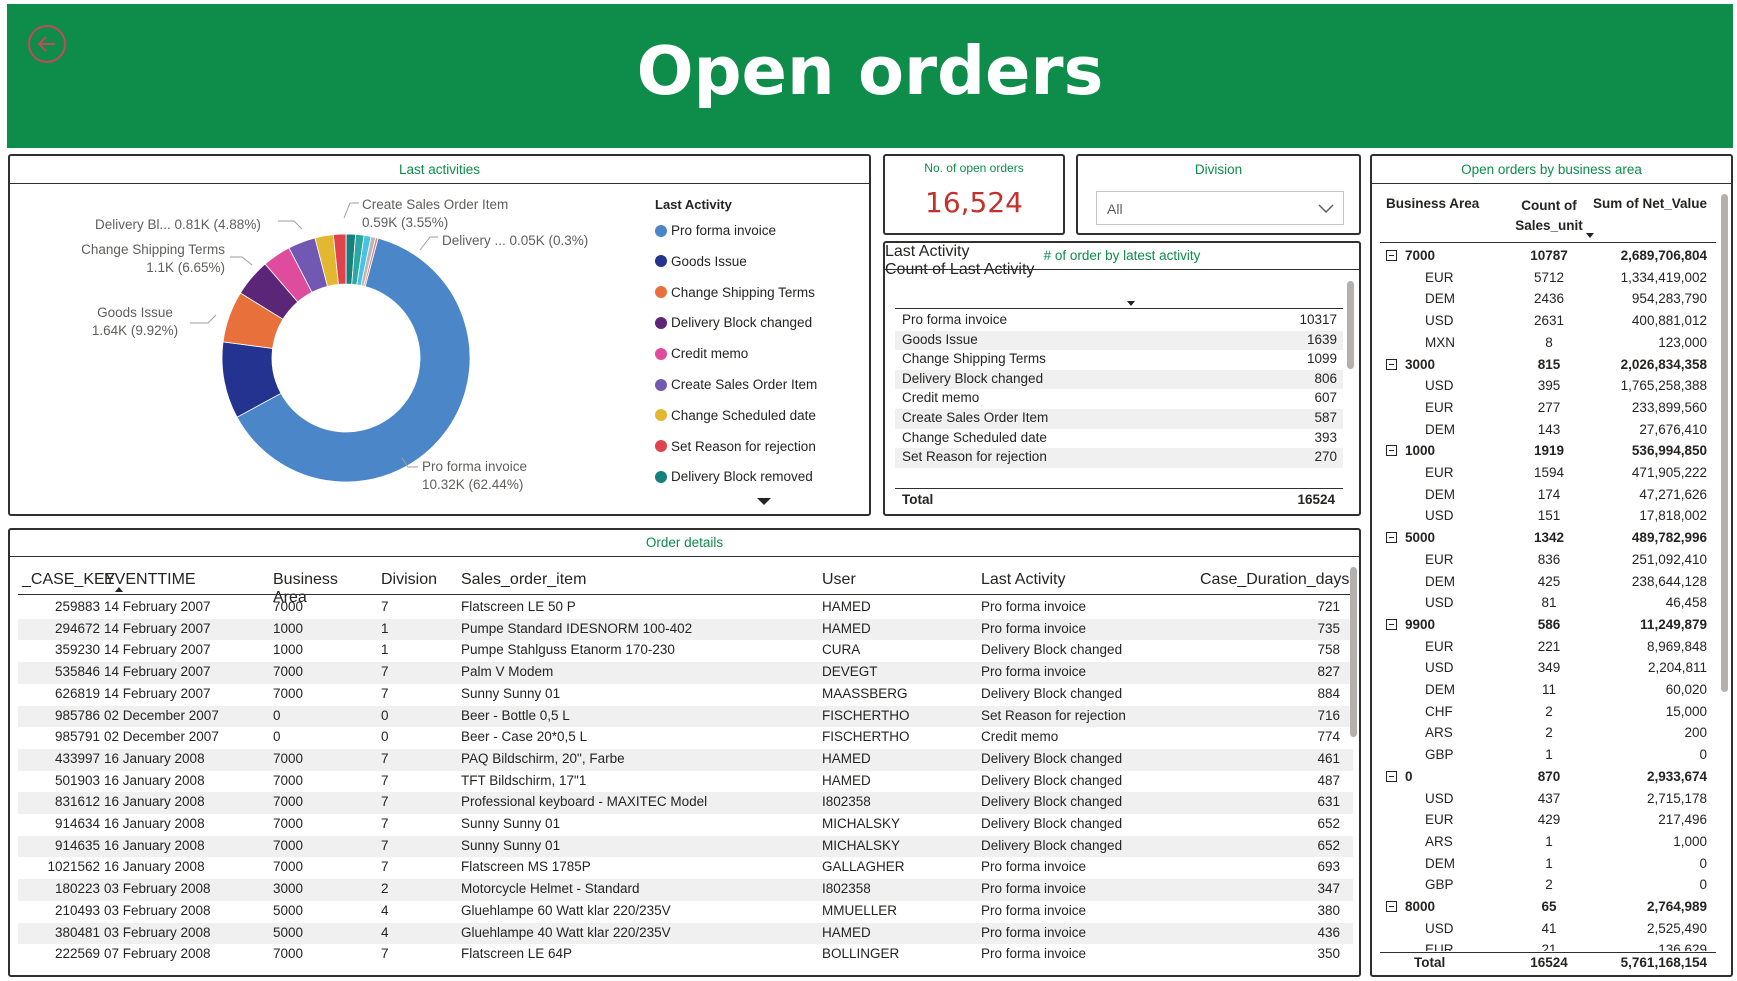 This screenshot has width=1737, height=981. I want to click on column-header-case-key: _CASE_KEY, so click(68, 580).